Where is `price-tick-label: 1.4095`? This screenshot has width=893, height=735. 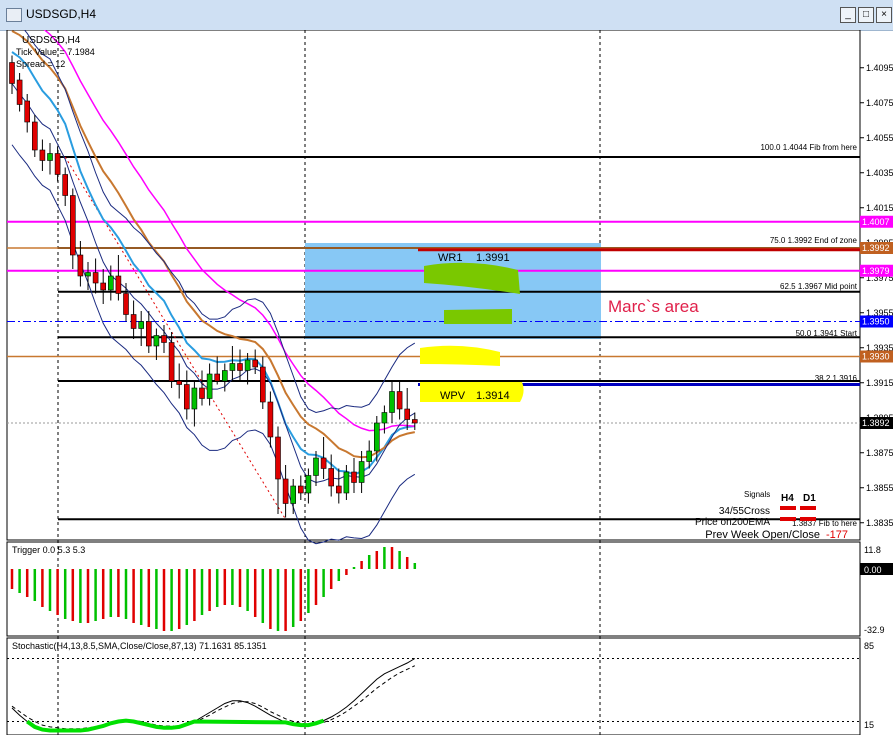 price-tick-label: 1.4095 is located at coordinates (879, 68).